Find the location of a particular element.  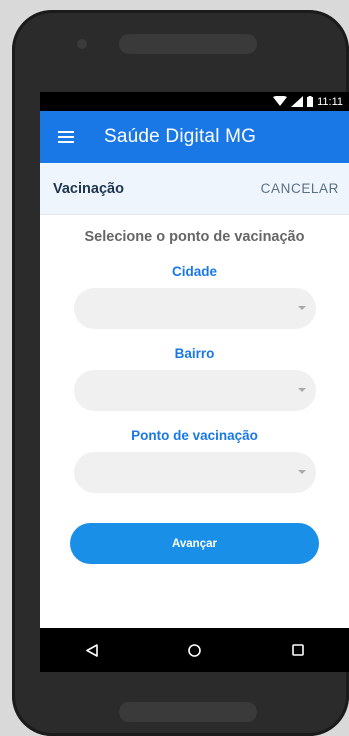

vaccination-point-label: Ponto de vacinação is located at coordinates (194, 435).